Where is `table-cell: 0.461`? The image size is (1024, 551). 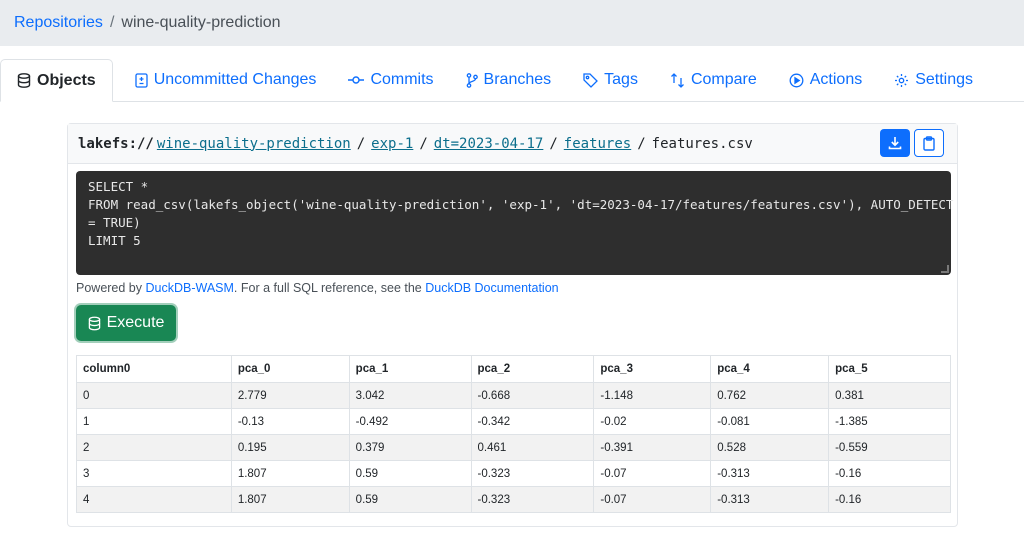 table-cell: 0.461 is located at coordinates (532, 447).